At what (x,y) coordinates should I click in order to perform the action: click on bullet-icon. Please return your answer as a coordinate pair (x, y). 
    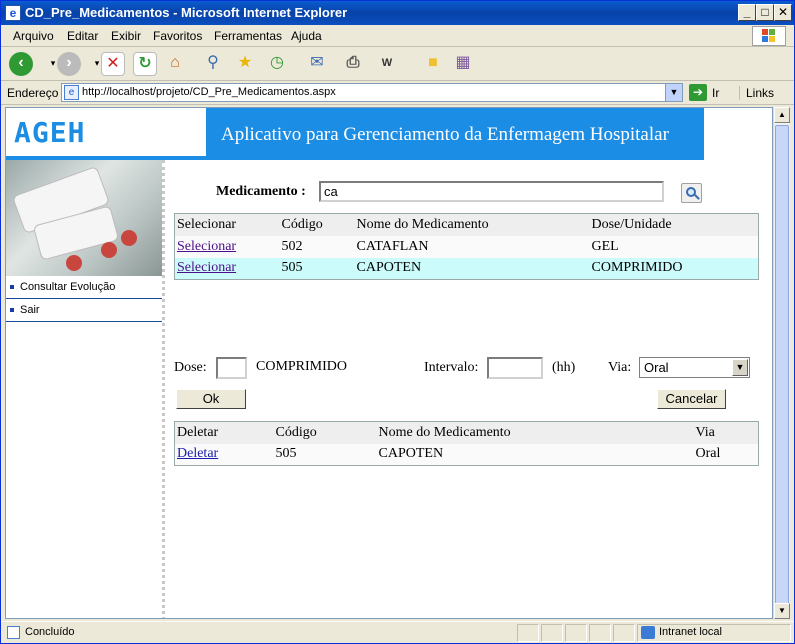
    Looking at the image, I should click on (12, 287).